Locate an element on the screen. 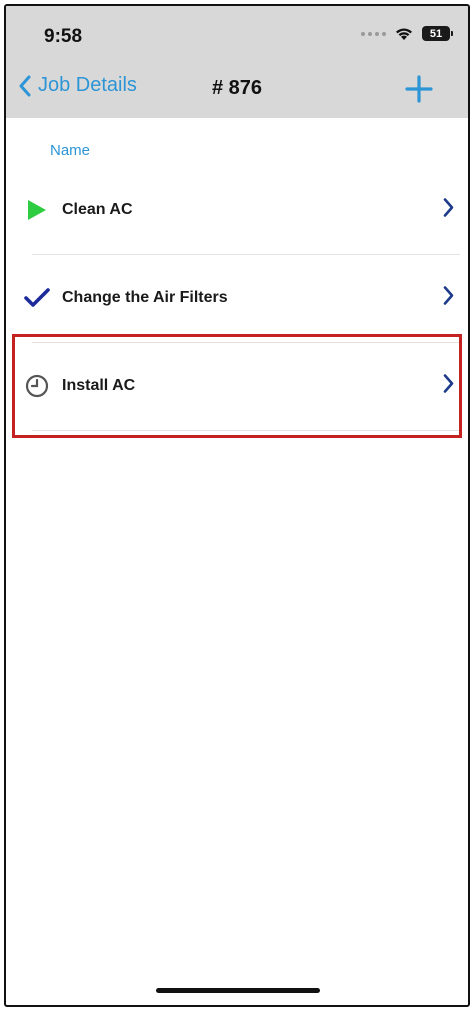  section-header: Name is located at coordinates (70, 150).